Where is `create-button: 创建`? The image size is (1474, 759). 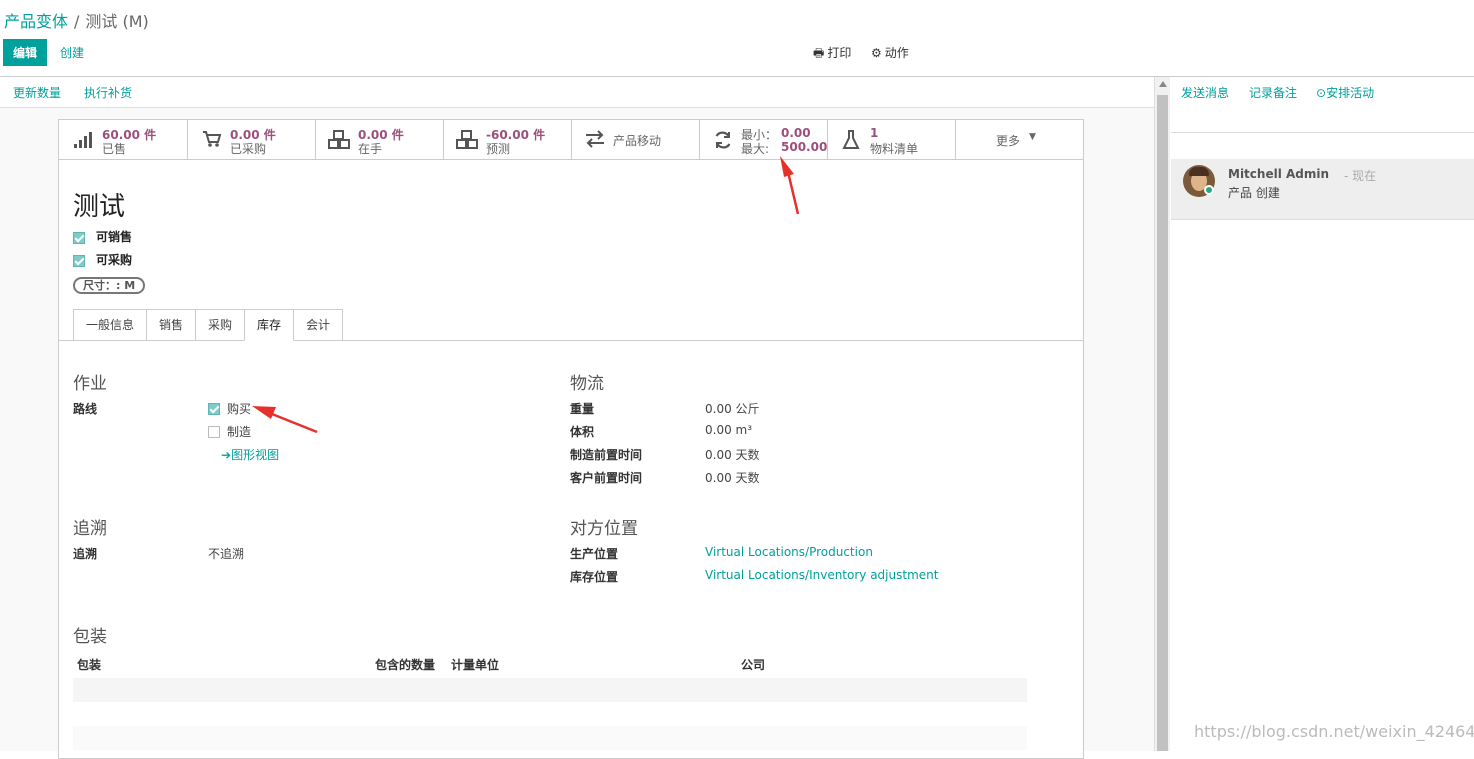 create-button: 创建 is located at coordinates (72, 52).